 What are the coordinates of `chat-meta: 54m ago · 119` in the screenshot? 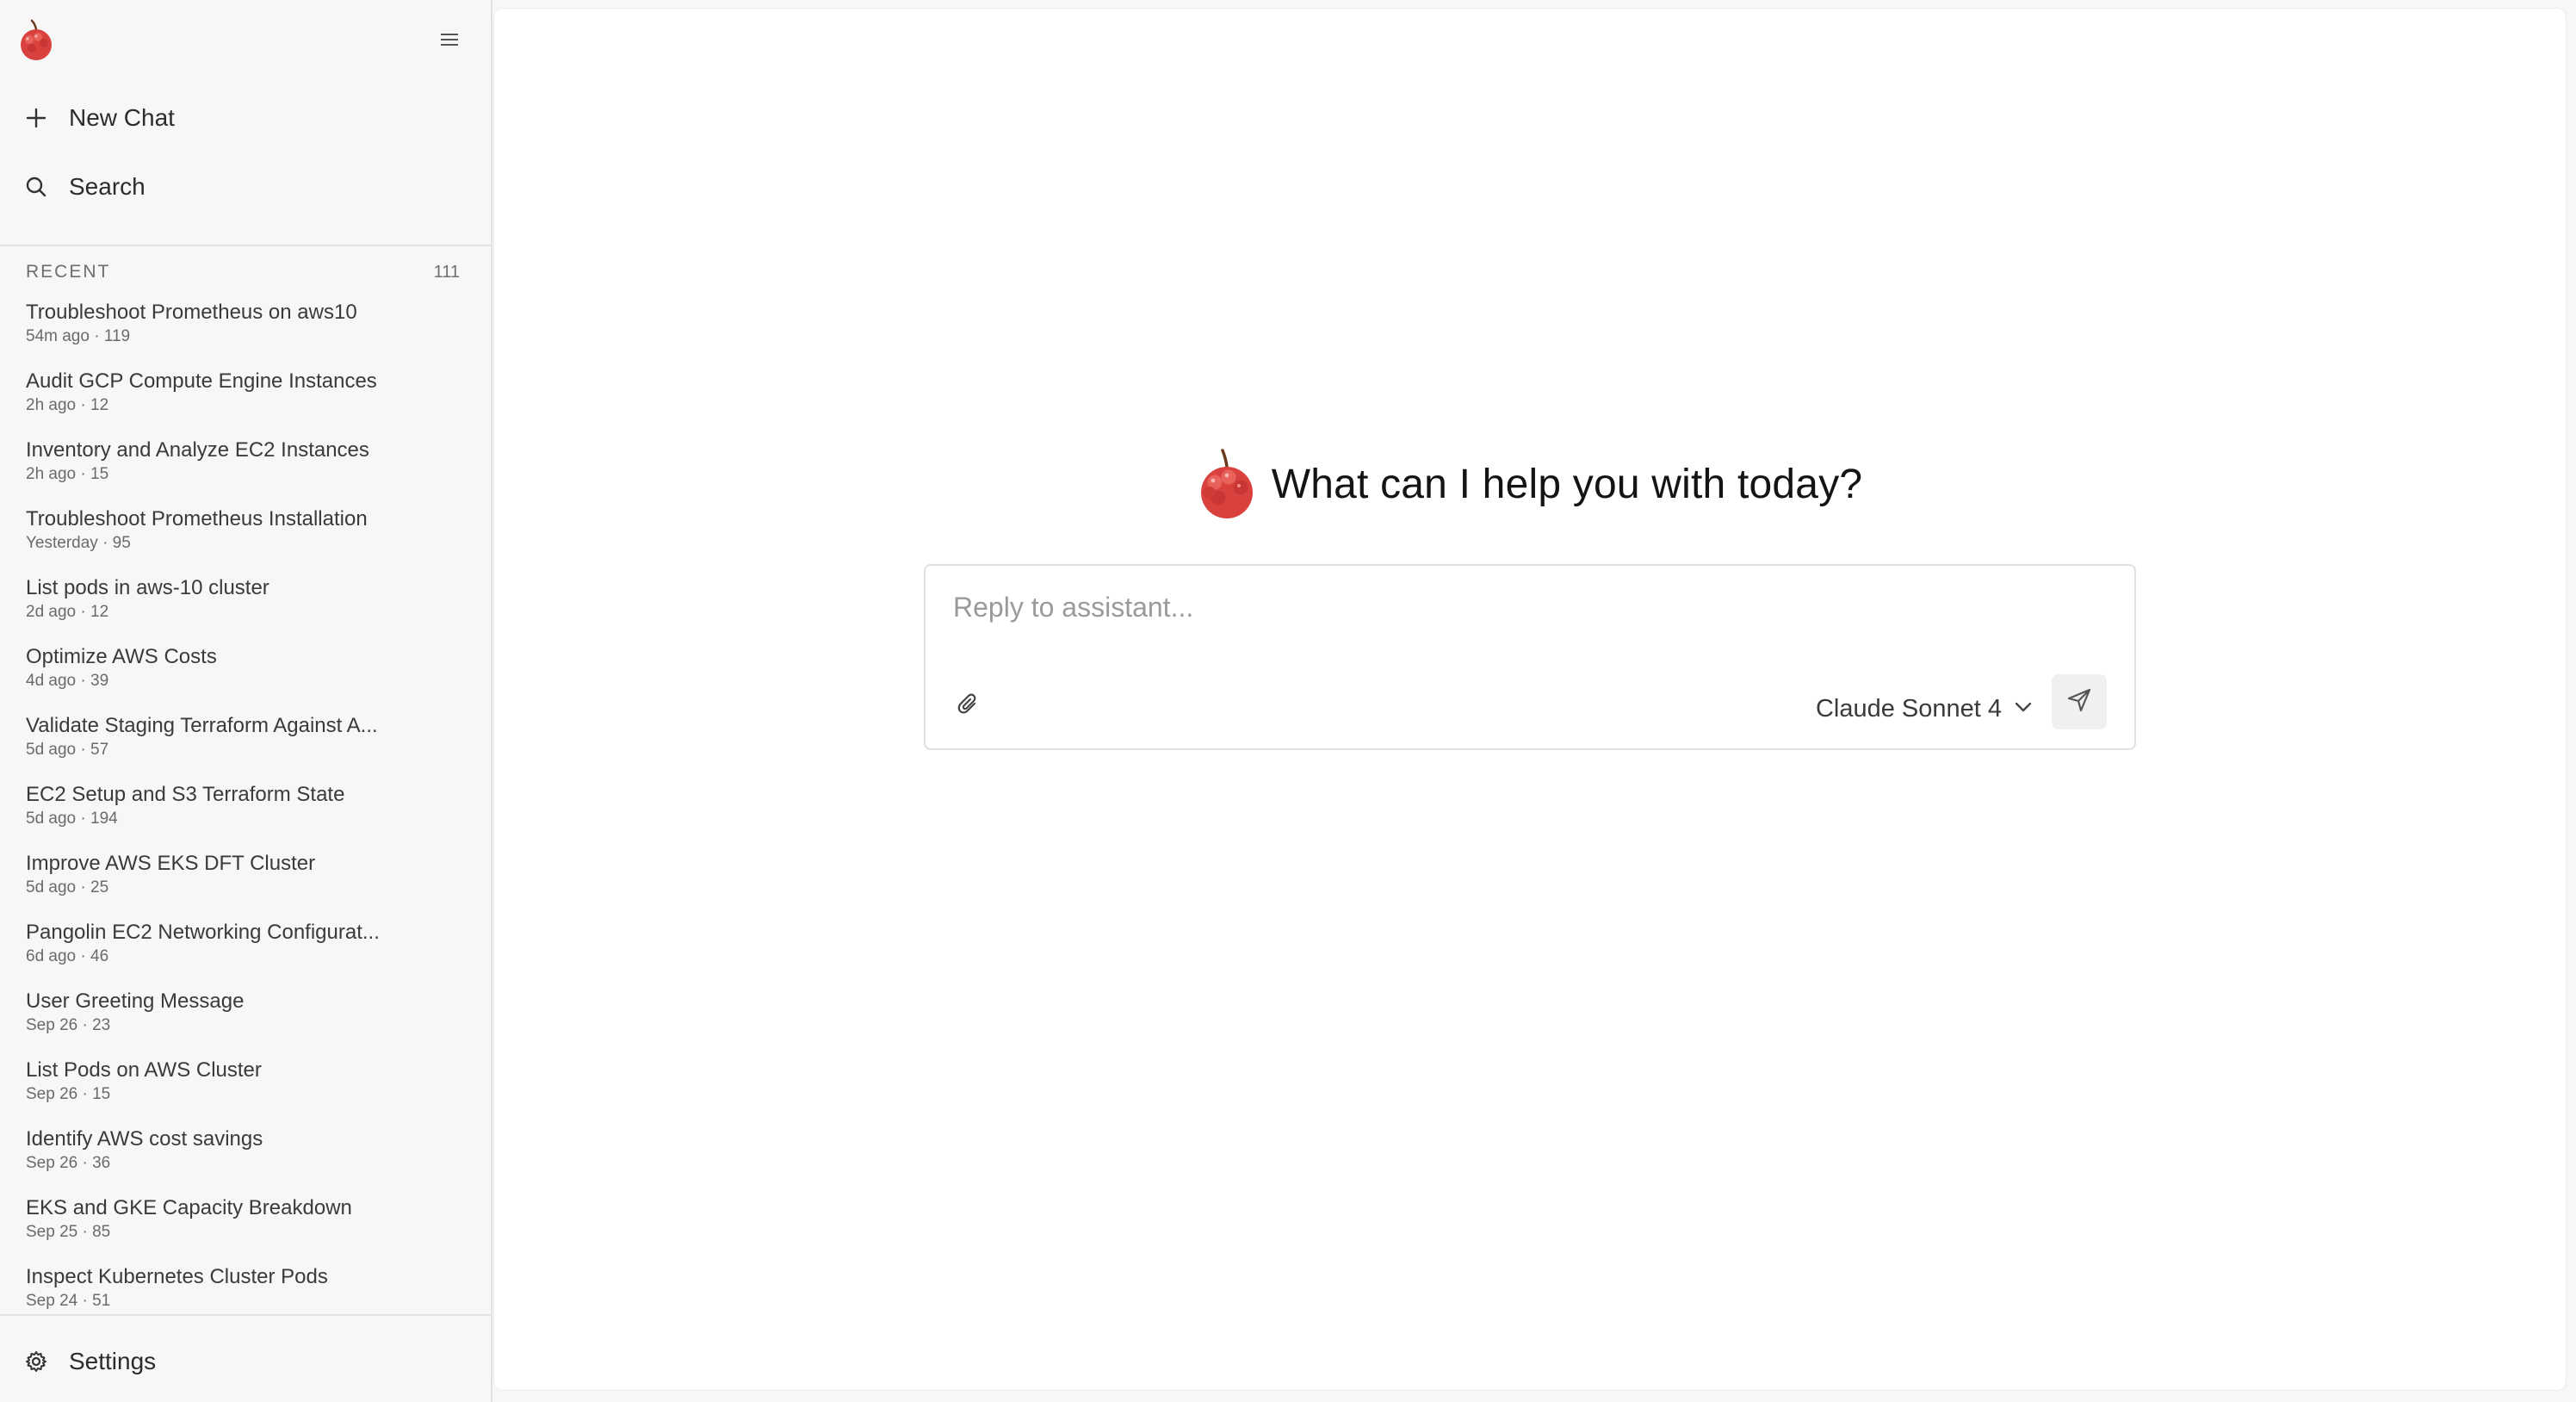 It's located at (79, 336).